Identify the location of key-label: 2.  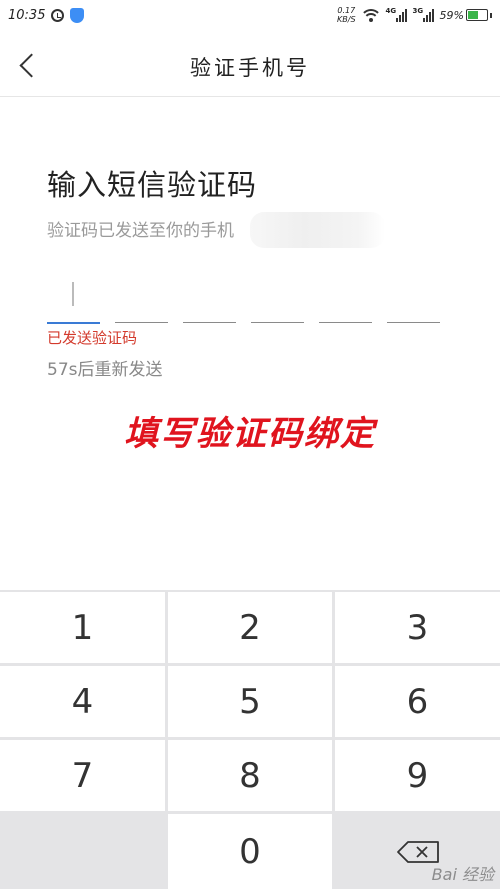
(250, 627).